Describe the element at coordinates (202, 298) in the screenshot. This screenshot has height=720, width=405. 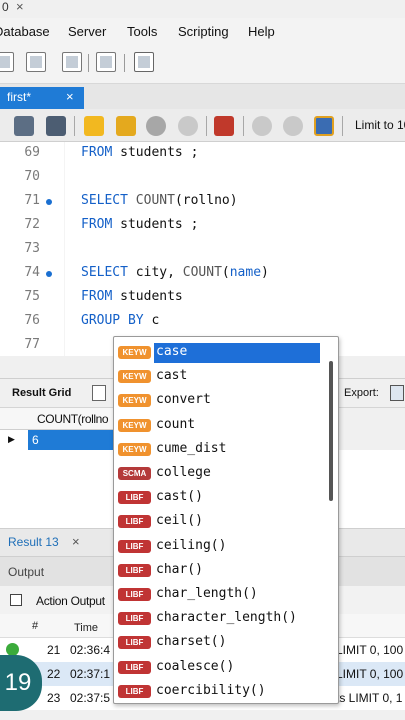
I see `code-line: 75 FROM students` at that location.